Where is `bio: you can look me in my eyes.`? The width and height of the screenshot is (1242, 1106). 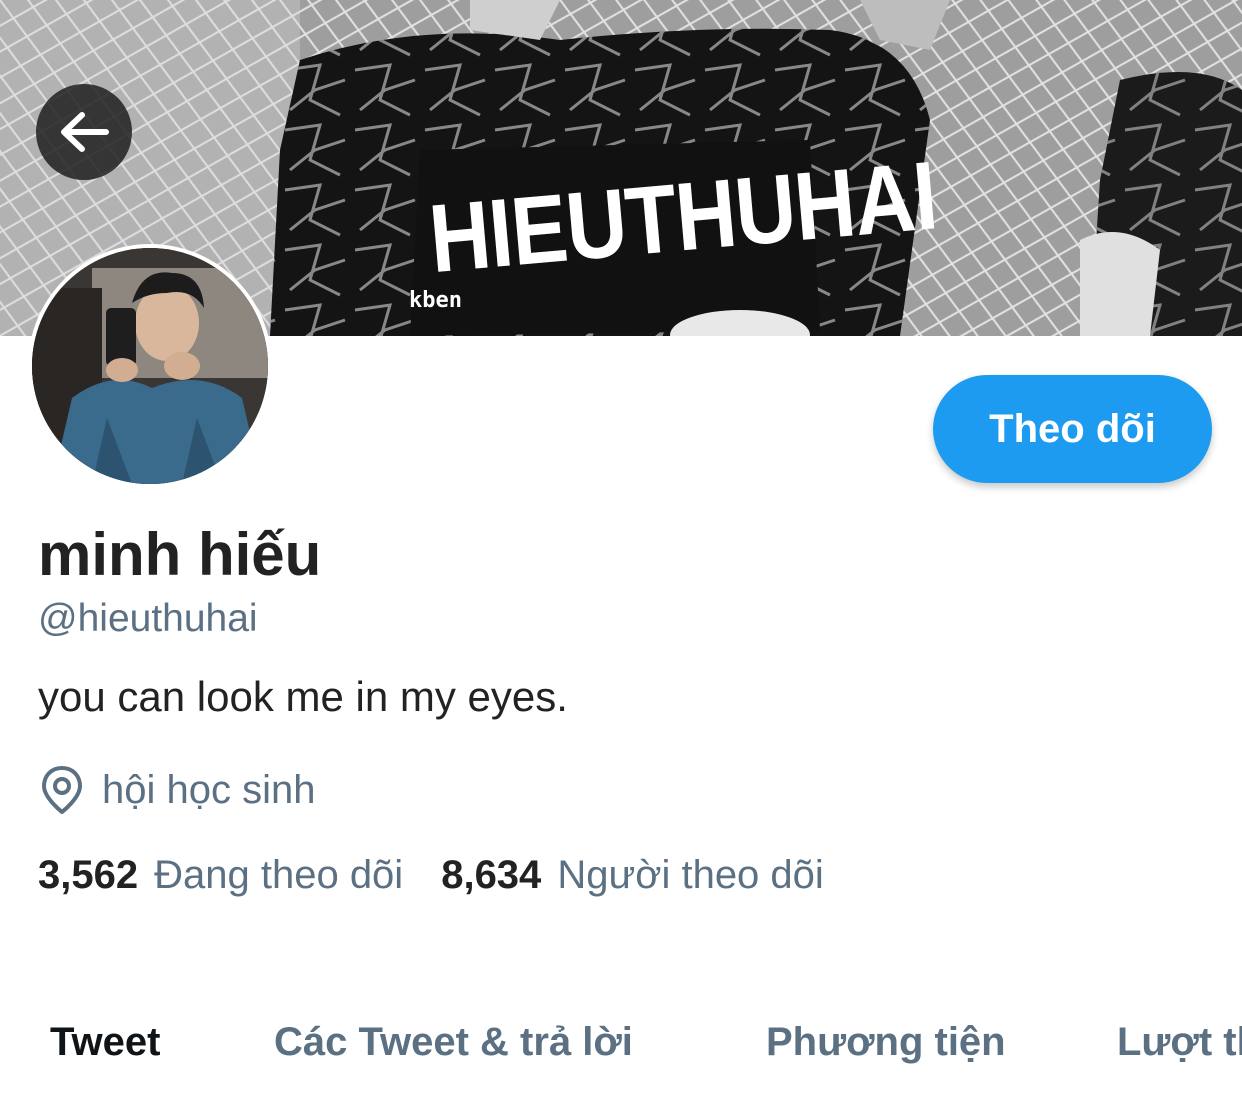 bio: you can look me in my eyes. is located at coordinates (303, 696).